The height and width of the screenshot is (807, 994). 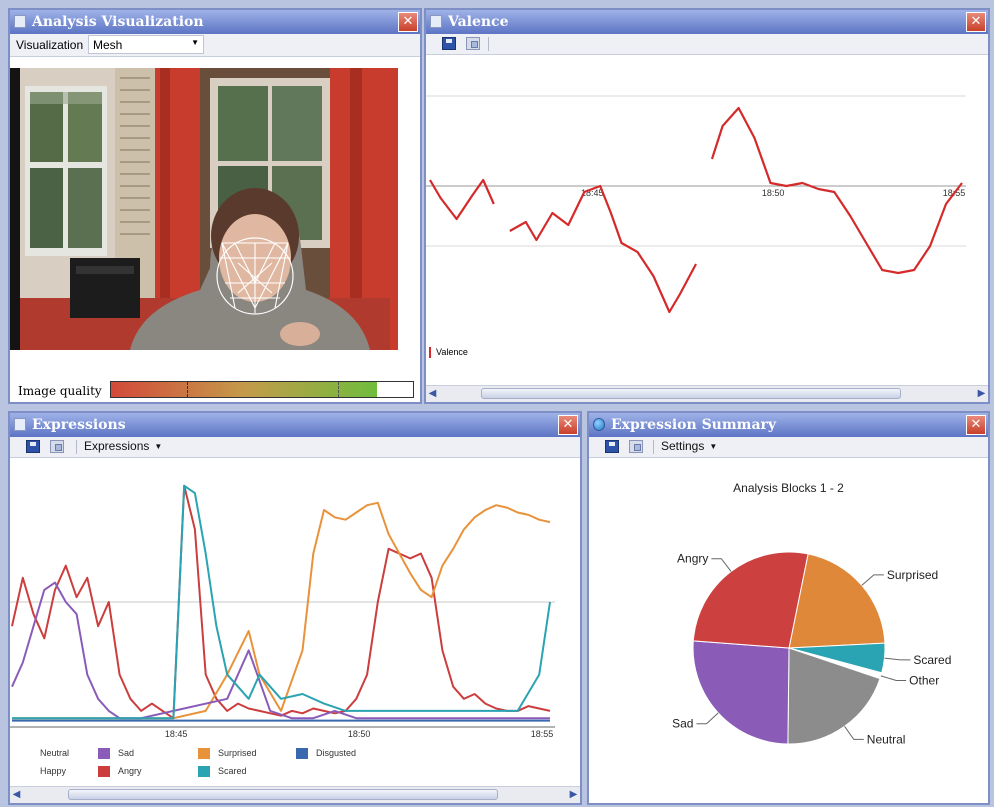 I want to click on legend-label: Angry, so click(x=130, y=771).